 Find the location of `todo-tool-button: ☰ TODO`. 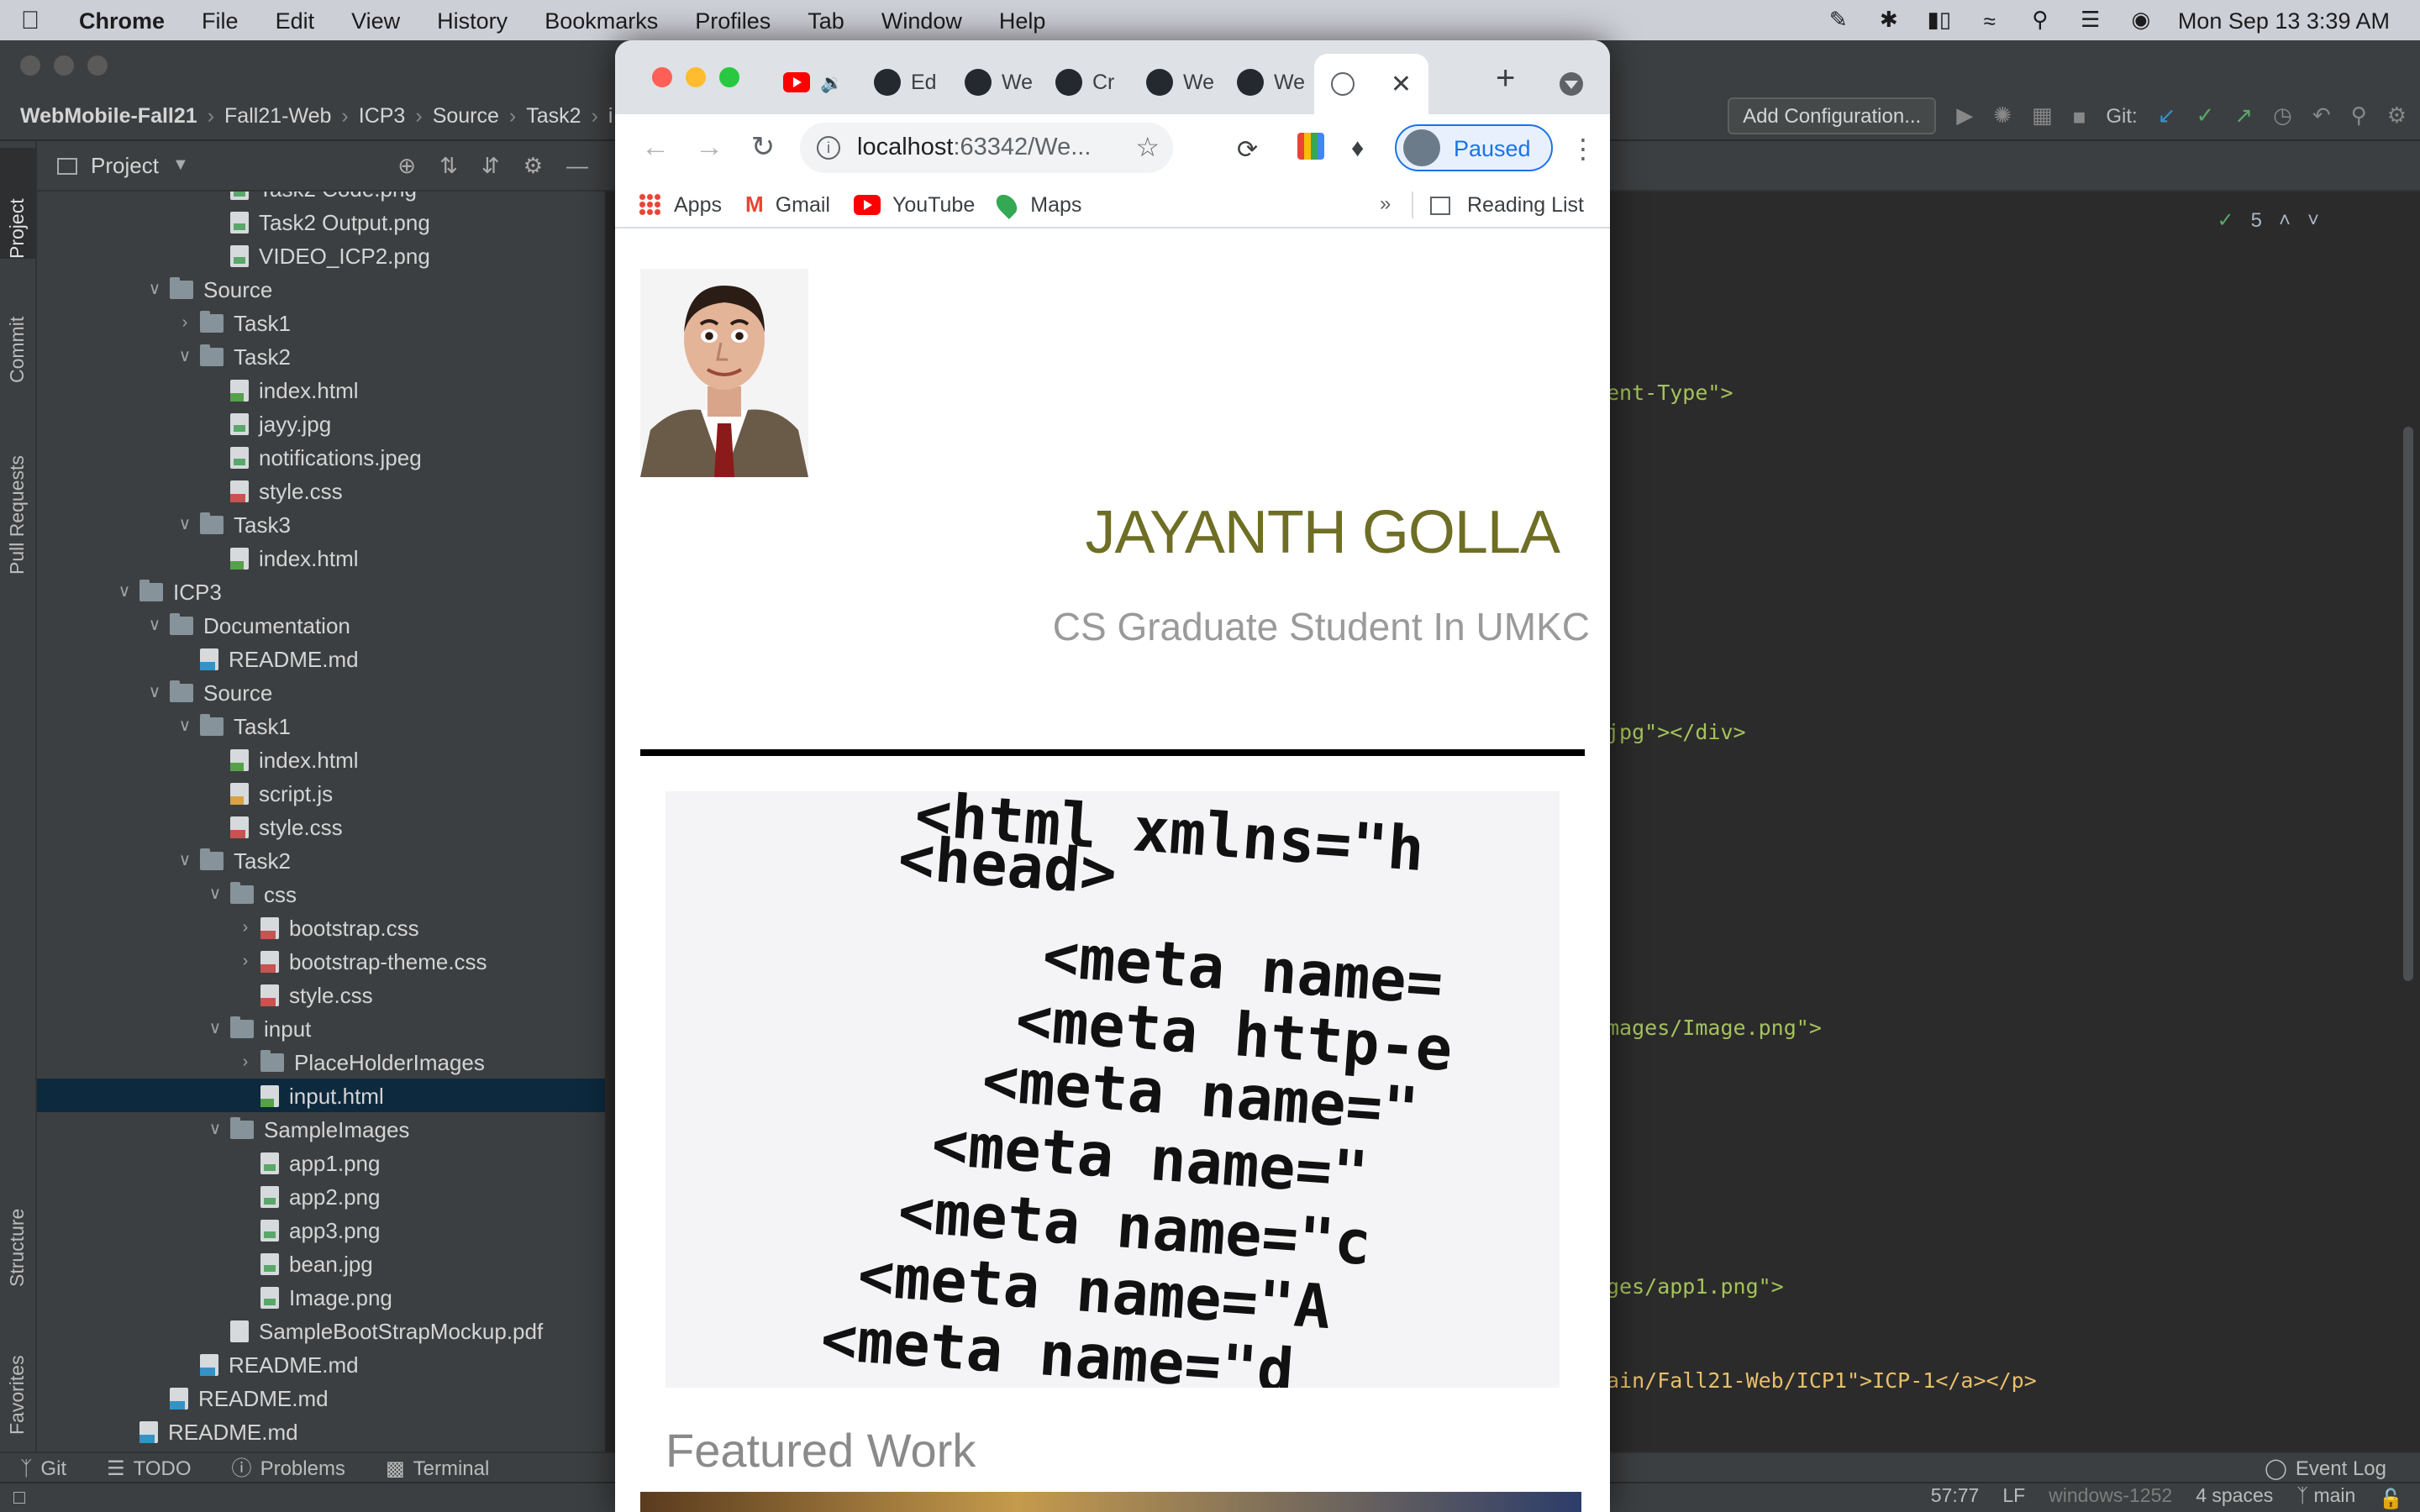

todo-tool-button: ☰ TODO is located at coordinates (149, 1467).